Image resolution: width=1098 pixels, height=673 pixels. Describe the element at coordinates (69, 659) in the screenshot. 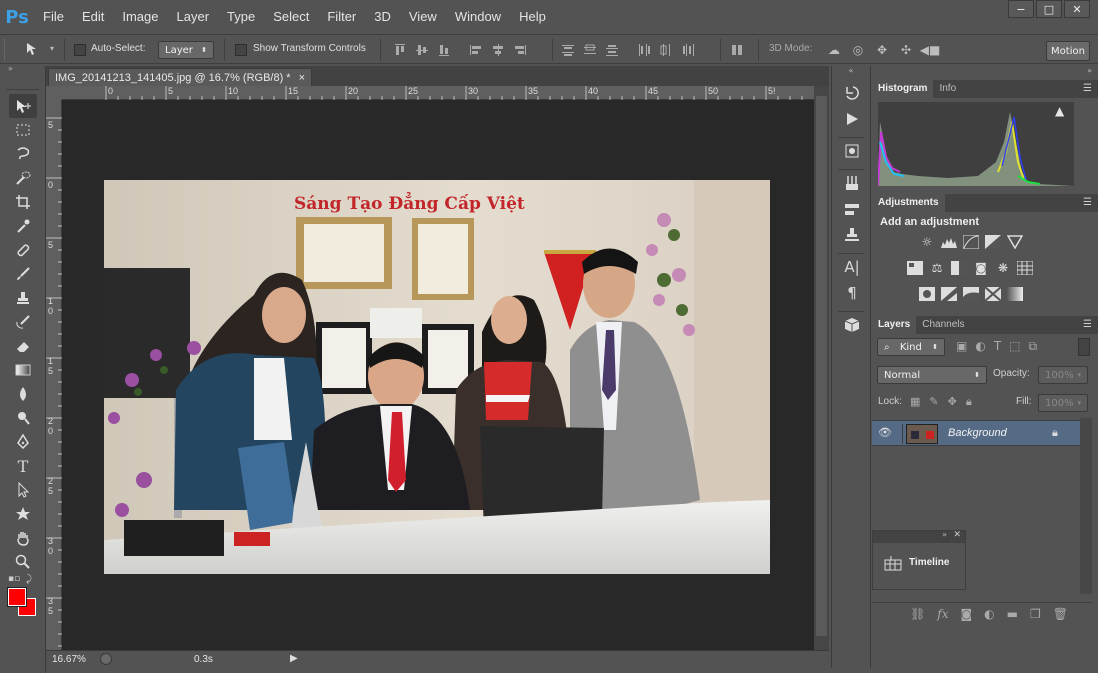

I see `zoom-level: 16.67%` at that location.